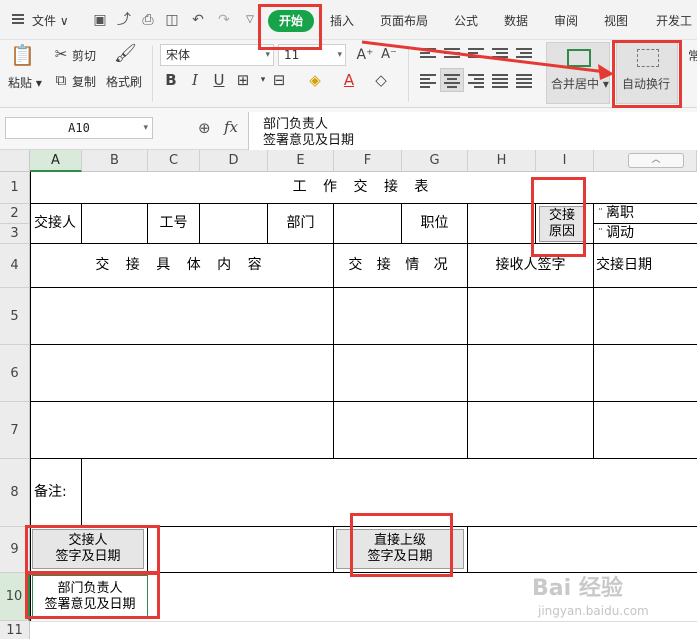  I want to click on column-header-b: B, so click(115, 161).